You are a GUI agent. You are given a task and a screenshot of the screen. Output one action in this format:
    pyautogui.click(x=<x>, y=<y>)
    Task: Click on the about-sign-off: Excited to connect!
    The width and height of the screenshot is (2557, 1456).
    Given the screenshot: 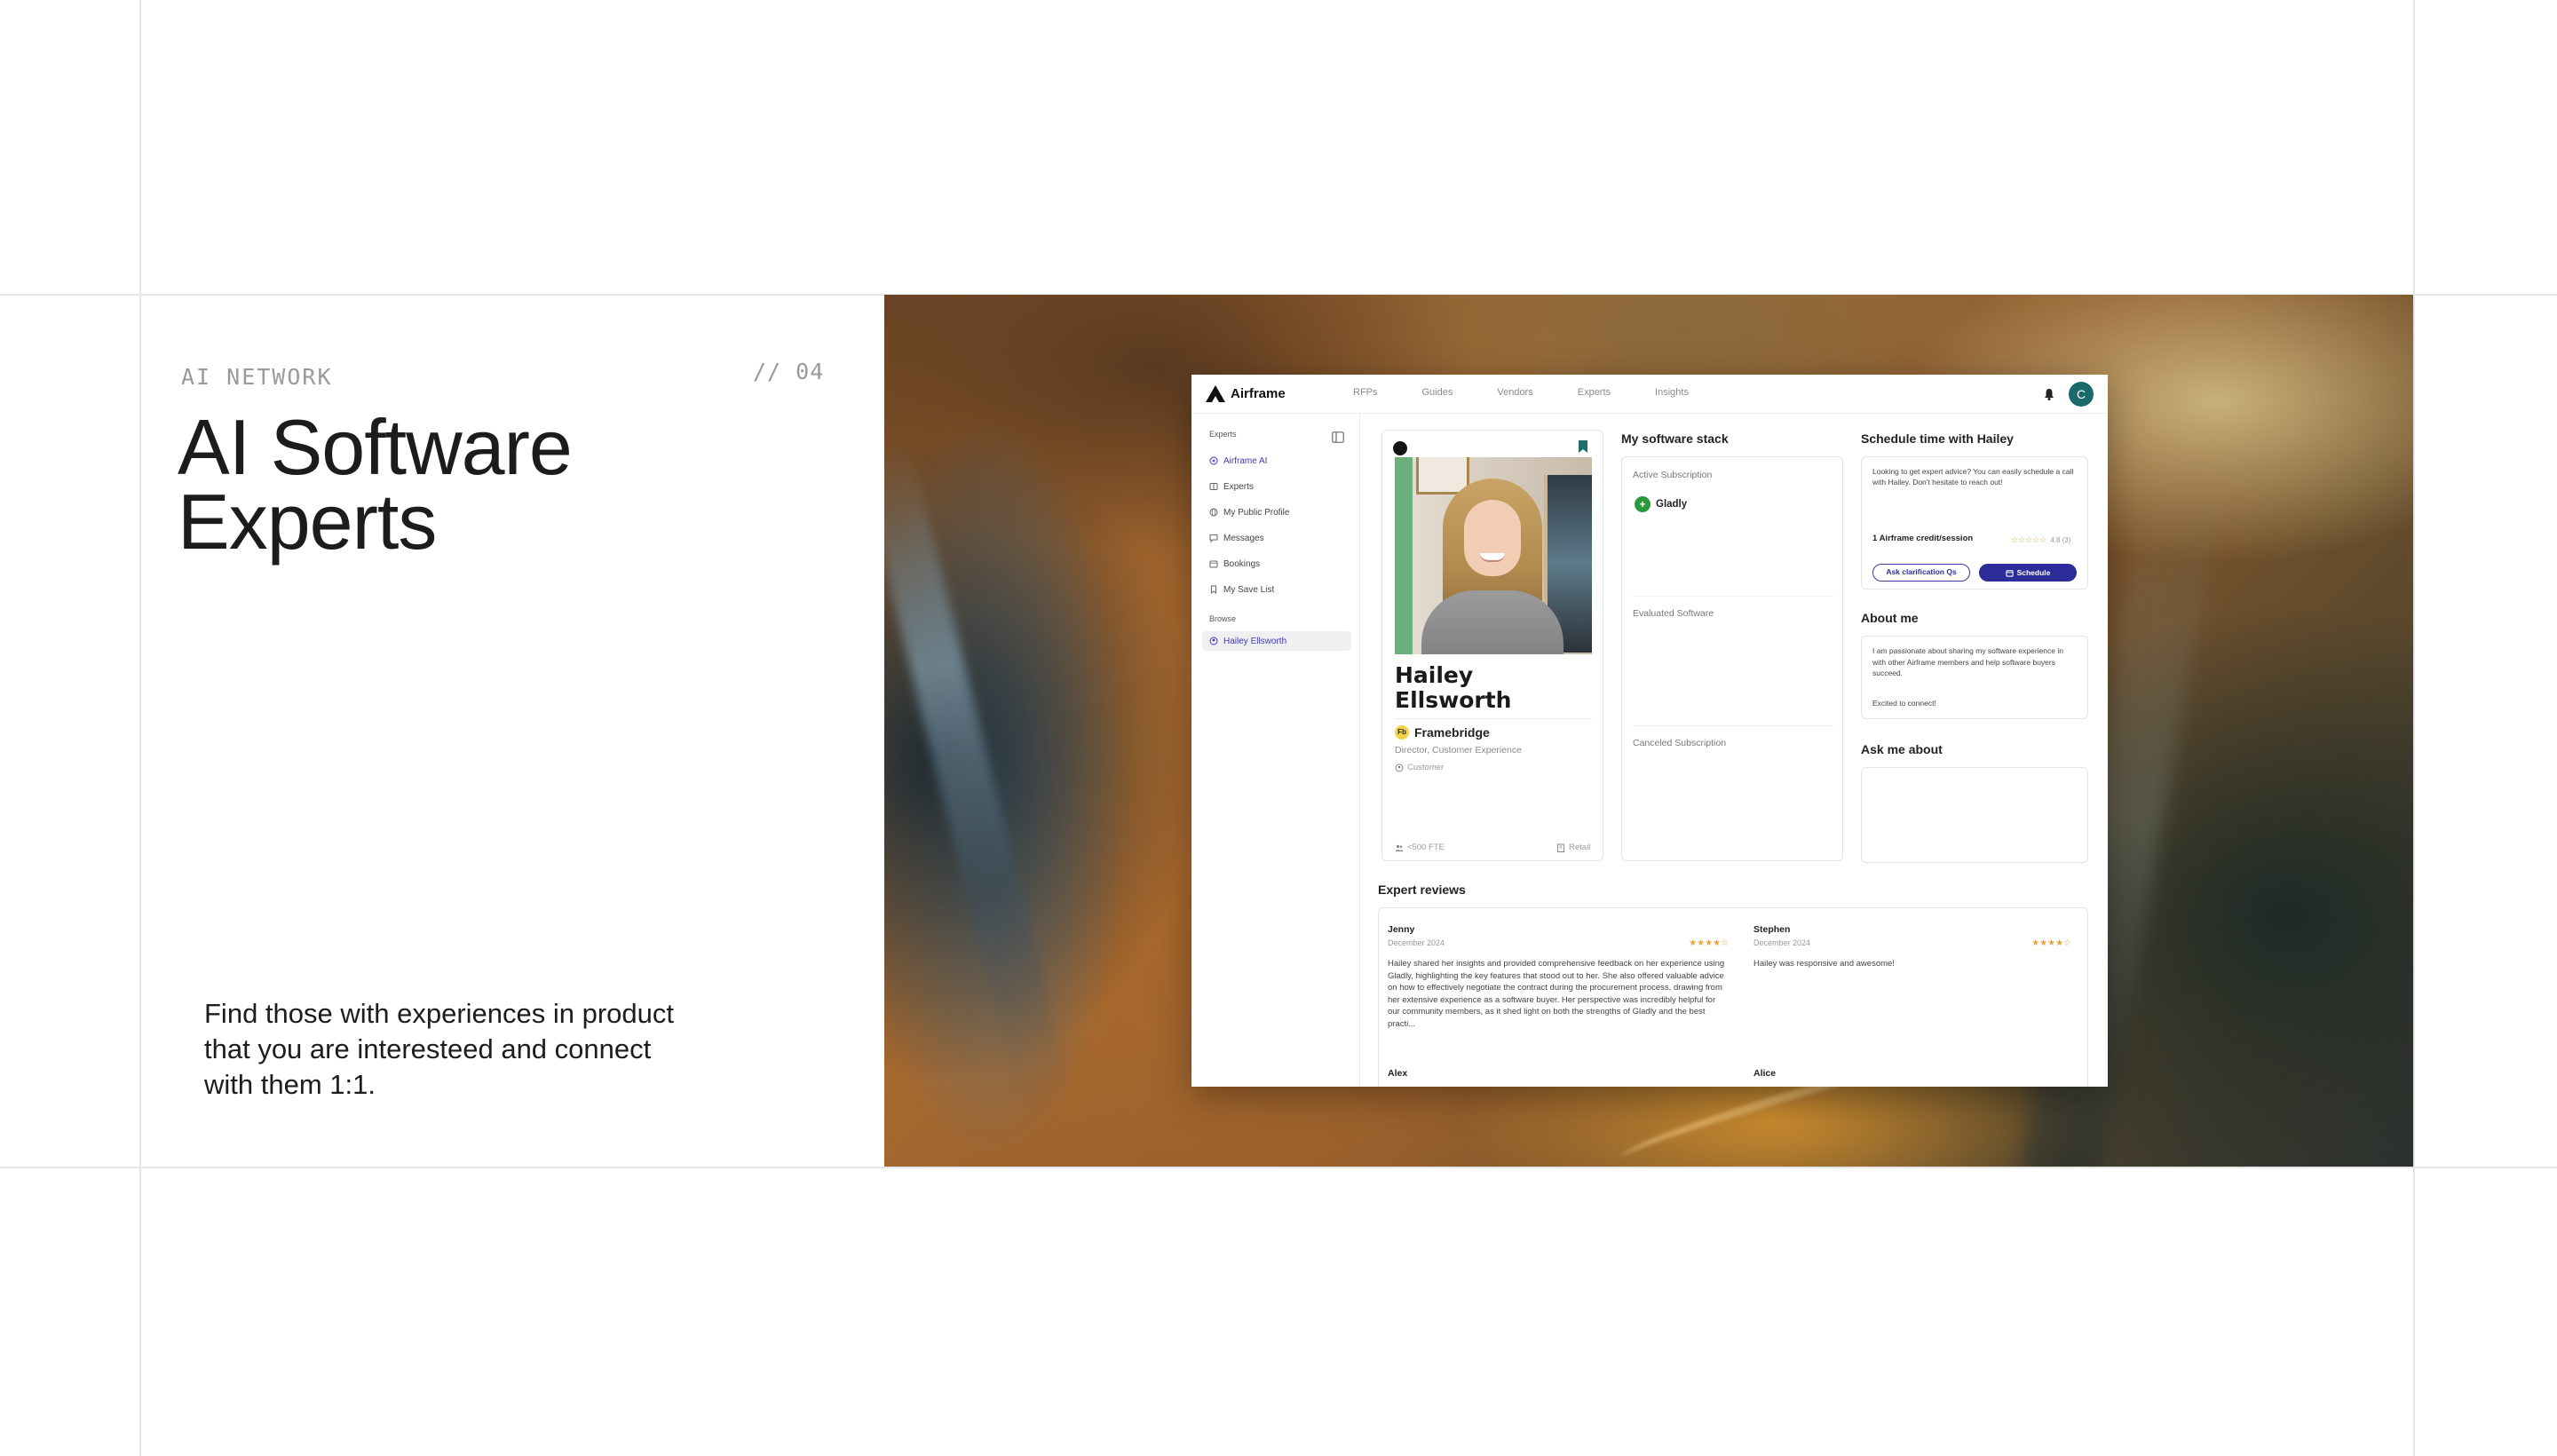 What is the action you would take?
    pyautogui.click(x=1904, y=703)
    